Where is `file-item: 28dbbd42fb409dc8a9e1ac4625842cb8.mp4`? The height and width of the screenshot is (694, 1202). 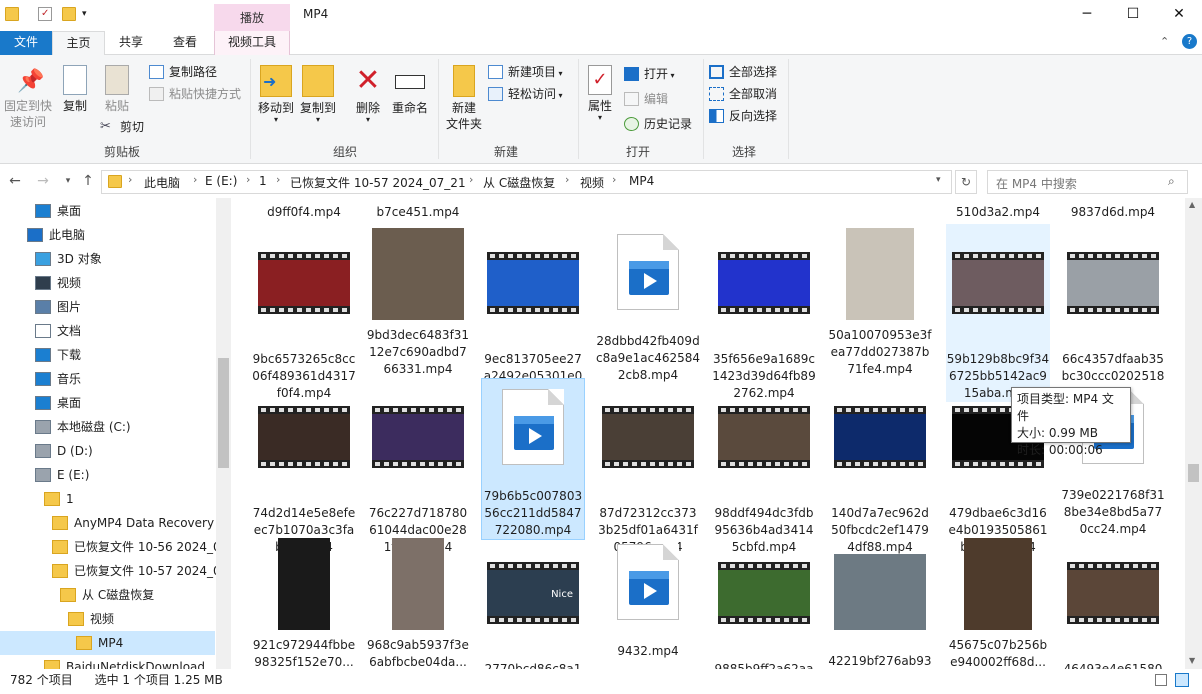
file-item: 28dbbd42fb409dc8a9e1ac4625842cb8.mp4 is located at coordinates (648, 304).